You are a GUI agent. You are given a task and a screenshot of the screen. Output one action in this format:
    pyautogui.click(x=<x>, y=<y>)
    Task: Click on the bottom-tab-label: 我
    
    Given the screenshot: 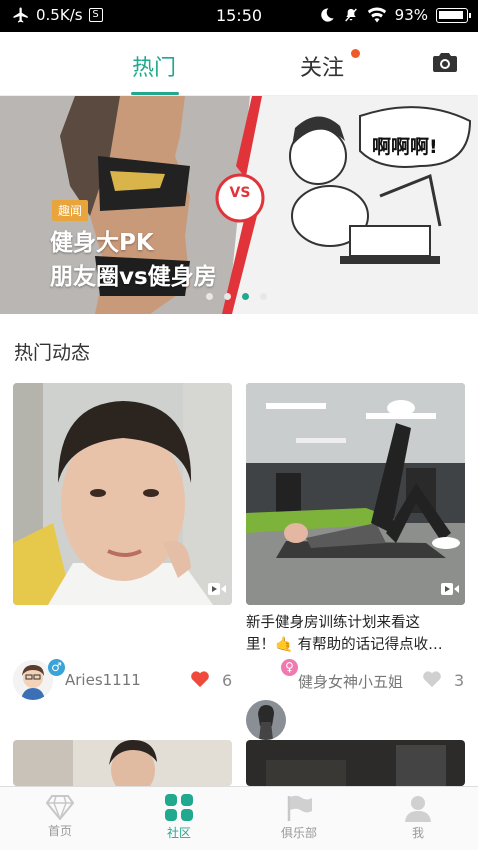 What is the action you would take?
    pyautogui.click(x=417, y=833)
    